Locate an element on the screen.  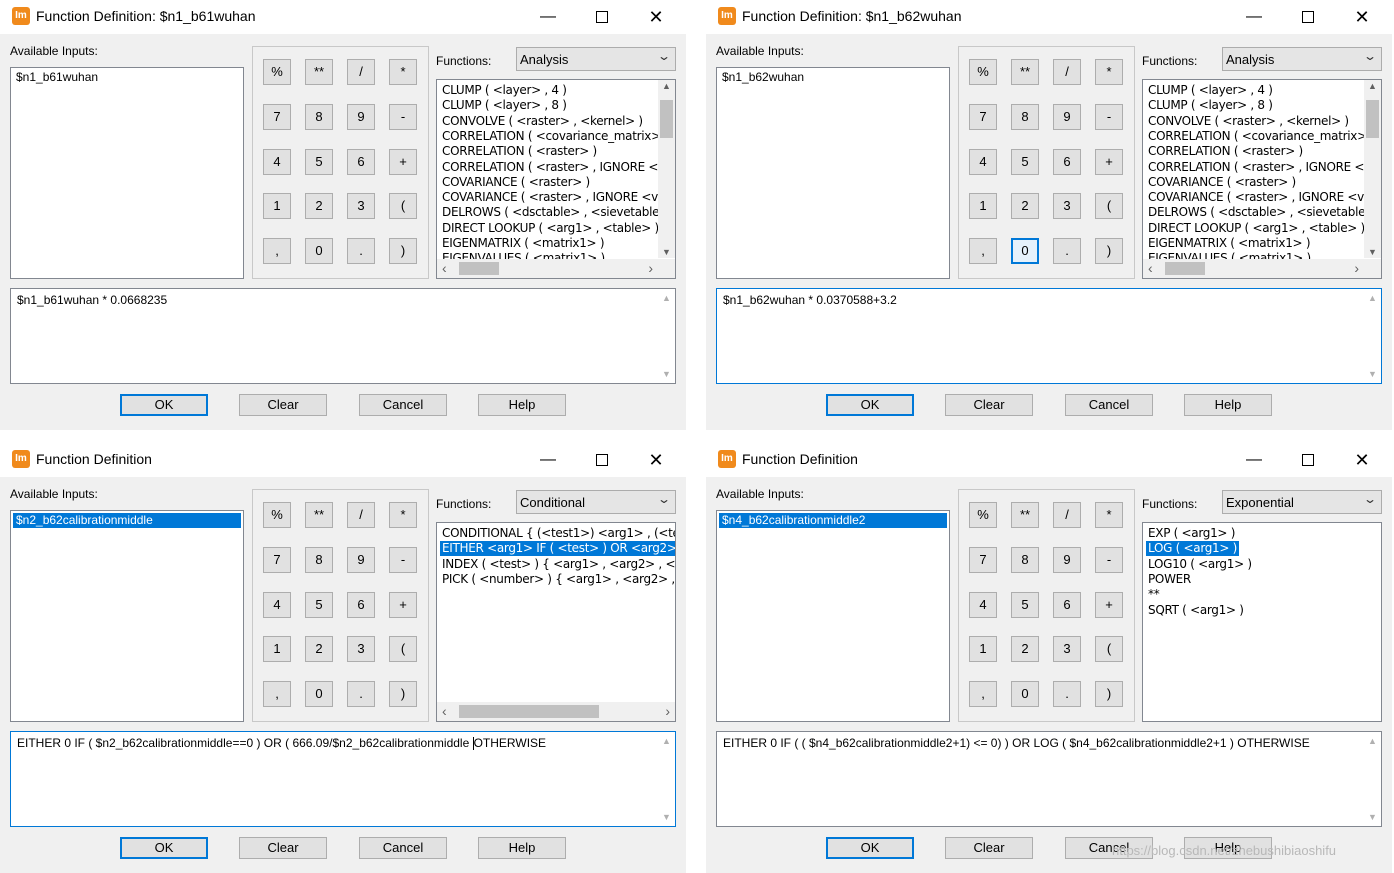
expression-editor: $n1_b62wuhan * 0.0370588+3.2 ▲ ▼ is located at coordinates (1049, 336).